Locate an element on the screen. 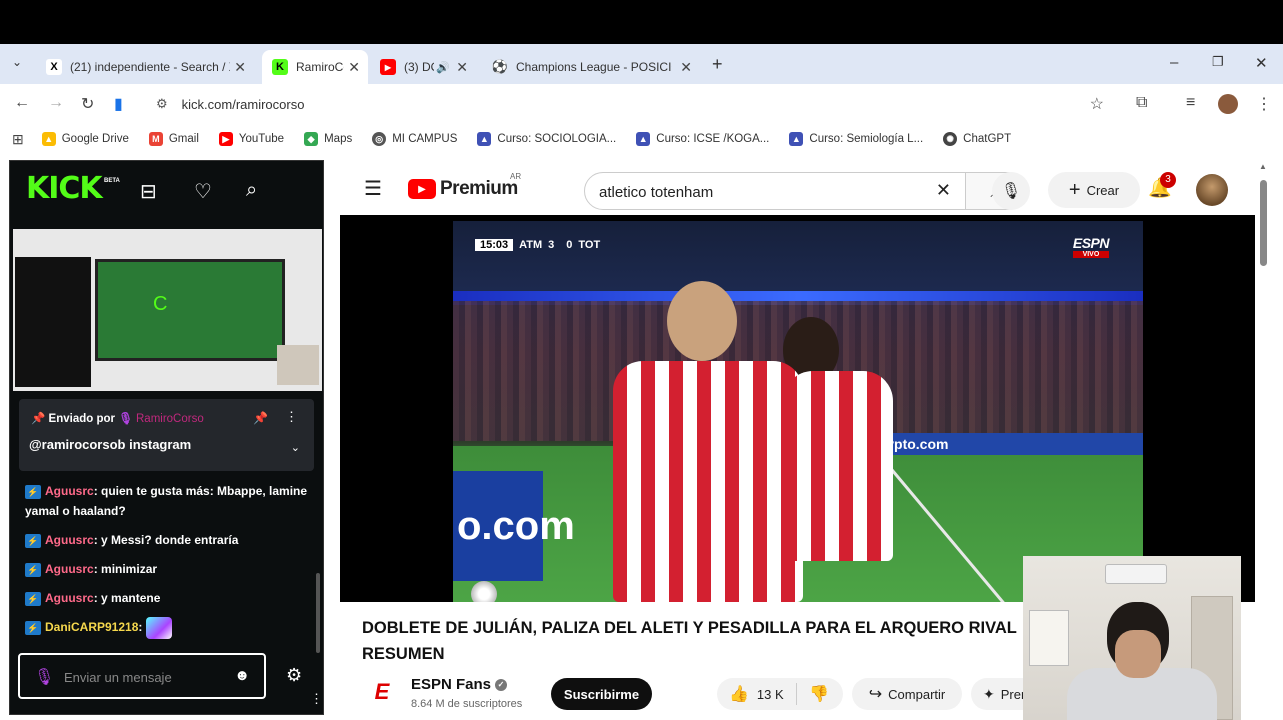  following-icon: ⊟ is located at coordinates (148, 191).